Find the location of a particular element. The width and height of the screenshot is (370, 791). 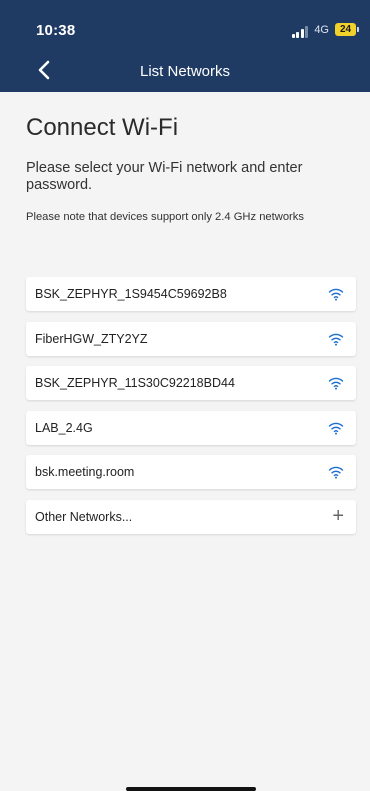

home-indicator is located at coordinates (191, 789).